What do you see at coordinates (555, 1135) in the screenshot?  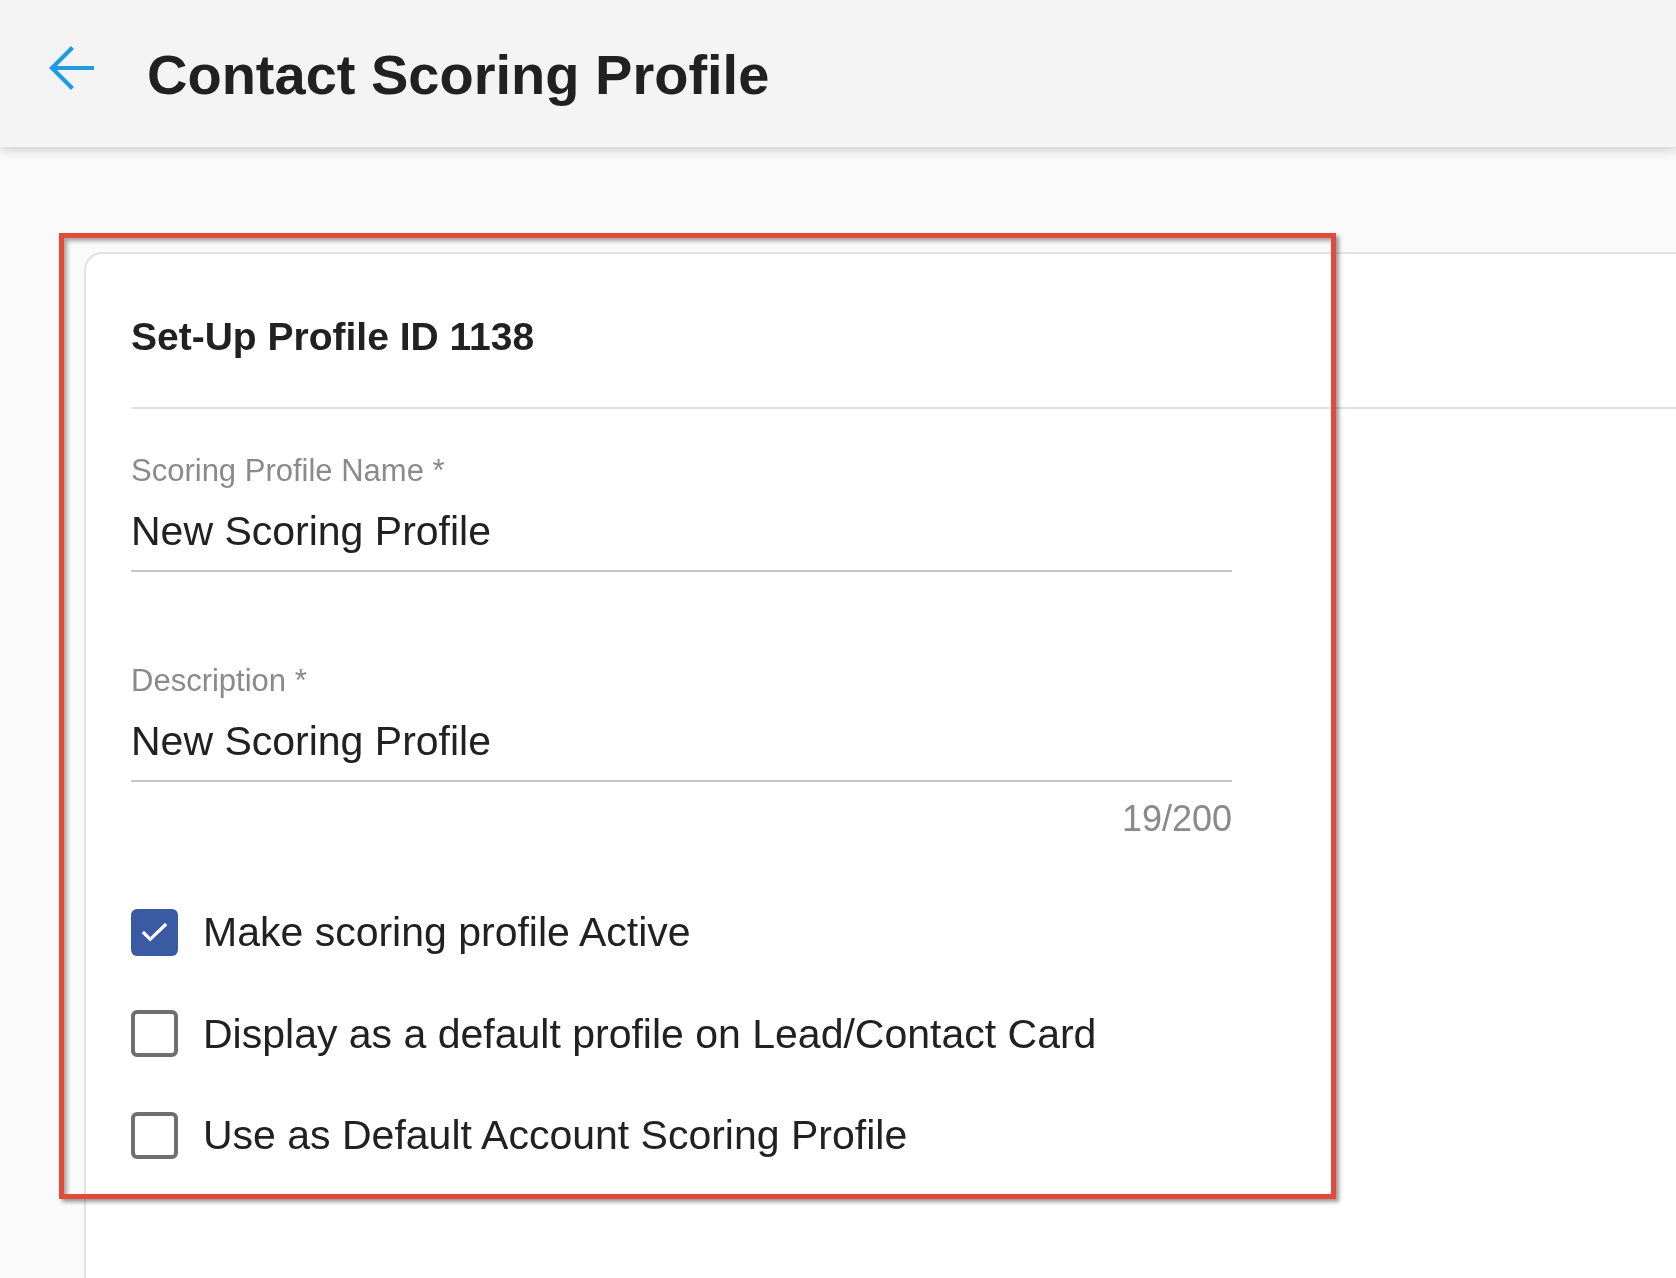 I see `checkbox-label: Use as Default Account Scoring Profile` at bounding box center [555, 1135].